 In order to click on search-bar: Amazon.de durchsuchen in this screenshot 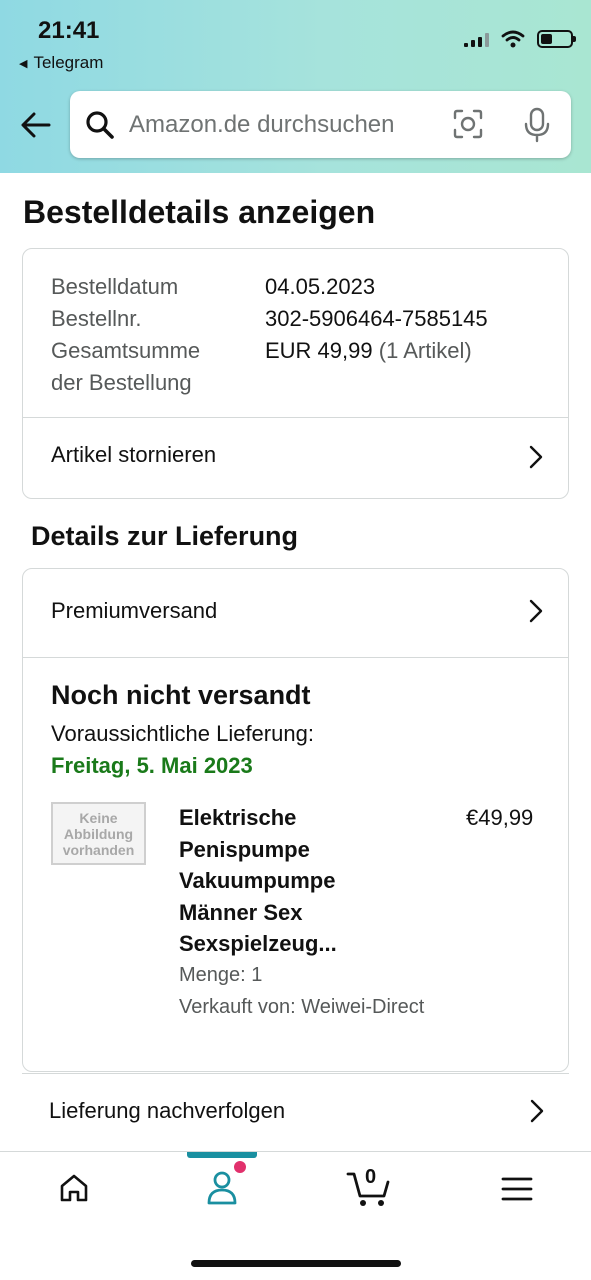, I will do `click(320, 124)`.